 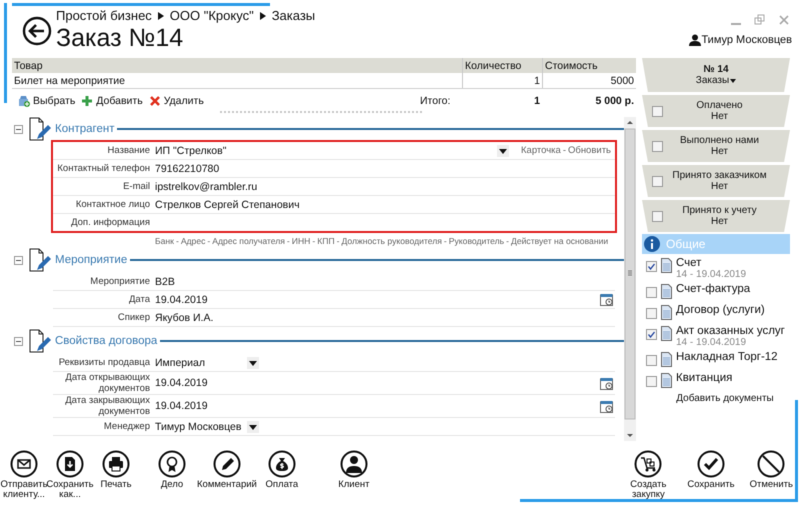 What do you see at coordinates (630, 279) in the screenshot?
I see `scrollbar` at bounding box center [630, 279].